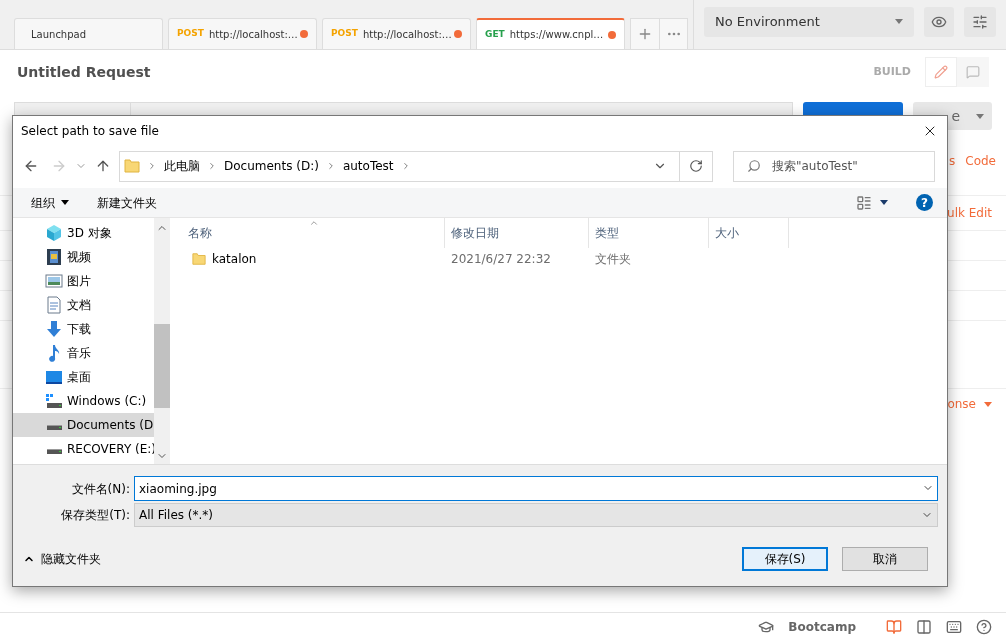  I want to click on column-header: 名称, so click(307, 233).